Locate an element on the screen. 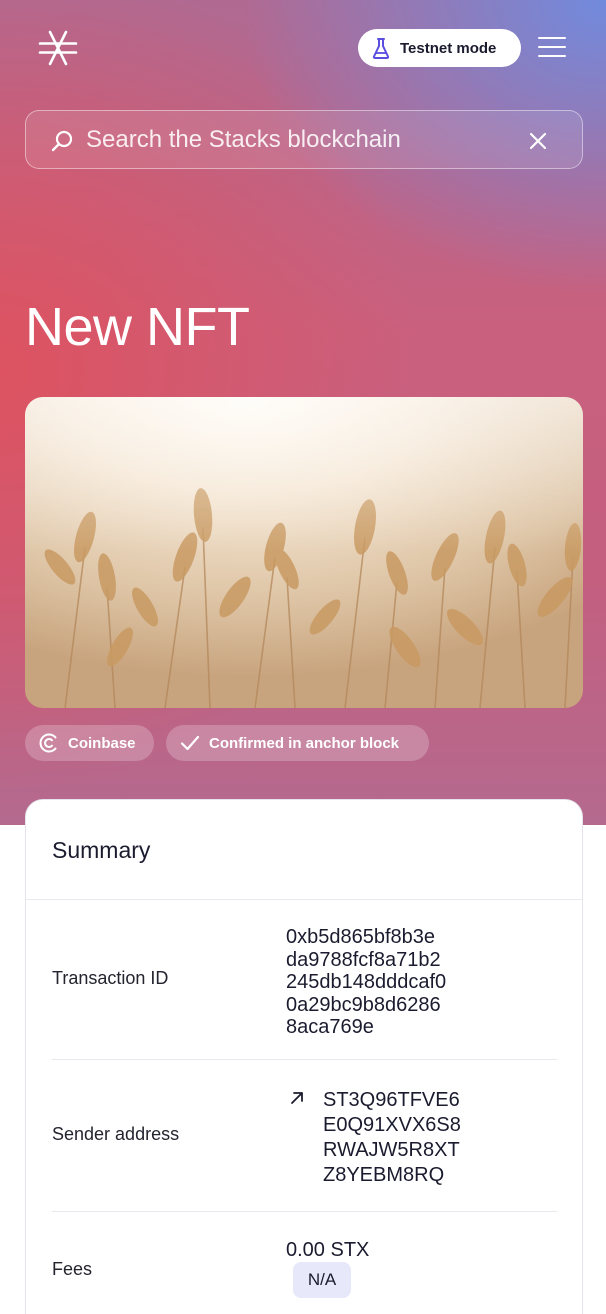  search-icon is located at coordinates (62, 141).